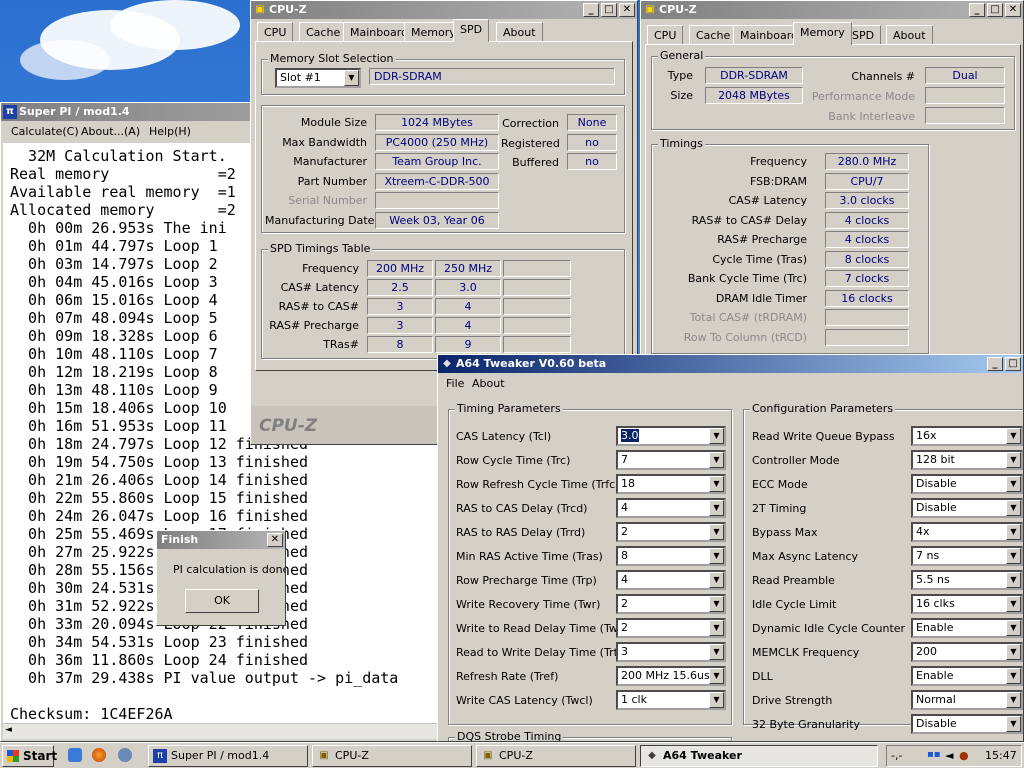 This screenshot has width=1024, height=768. Describe the element at coordinates (225, 731) in the screenshot. I see `horizontal-scrollbar: ◄` at that location.